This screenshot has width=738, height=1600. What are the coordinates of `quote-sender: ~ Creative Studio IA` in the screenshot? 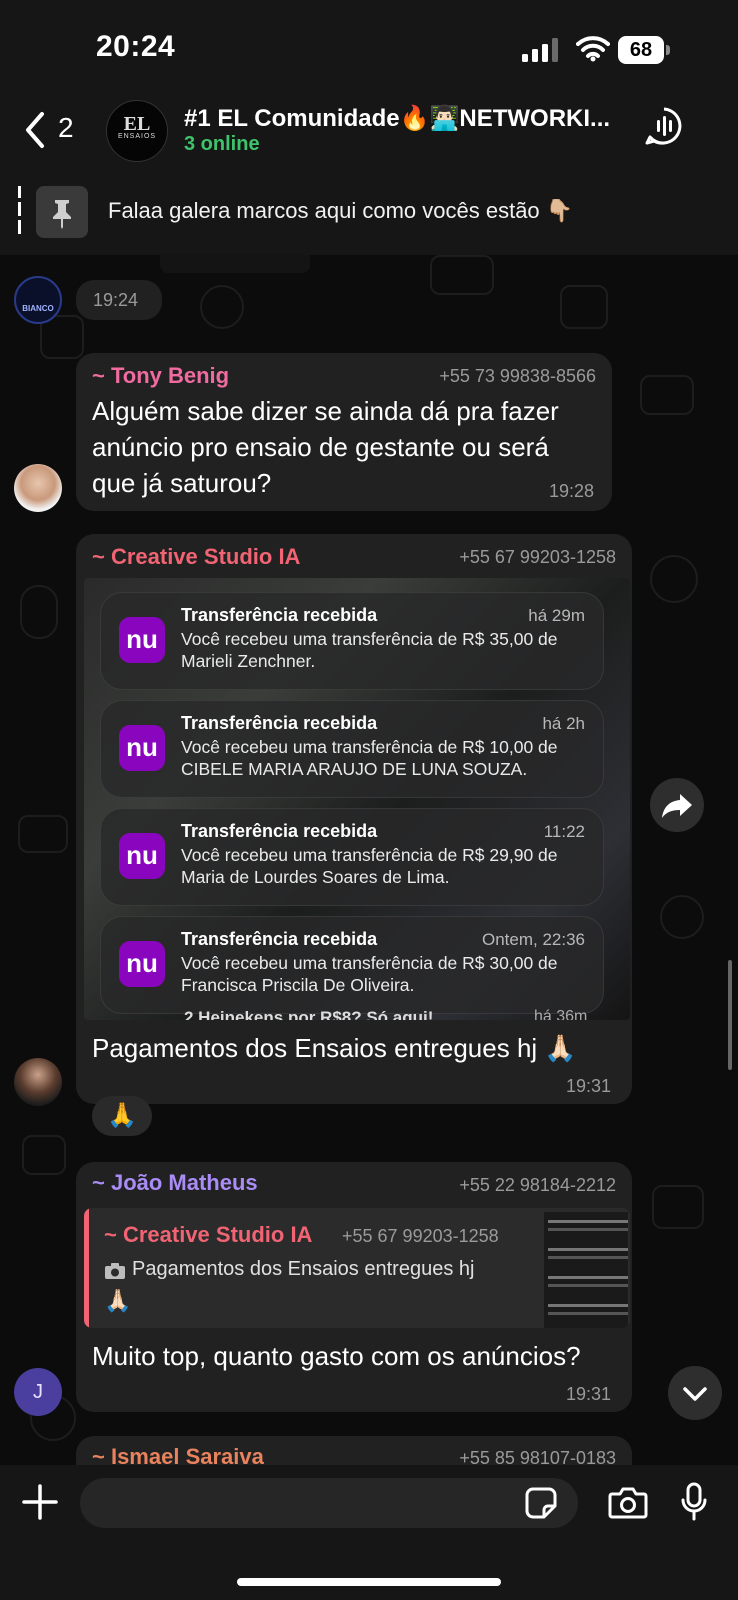 It's located at (208, 1234).